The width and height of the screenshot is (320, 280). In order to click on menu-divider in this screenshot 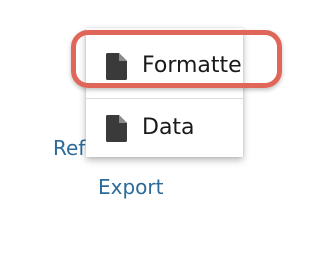, I will do `click(164, 98)`.